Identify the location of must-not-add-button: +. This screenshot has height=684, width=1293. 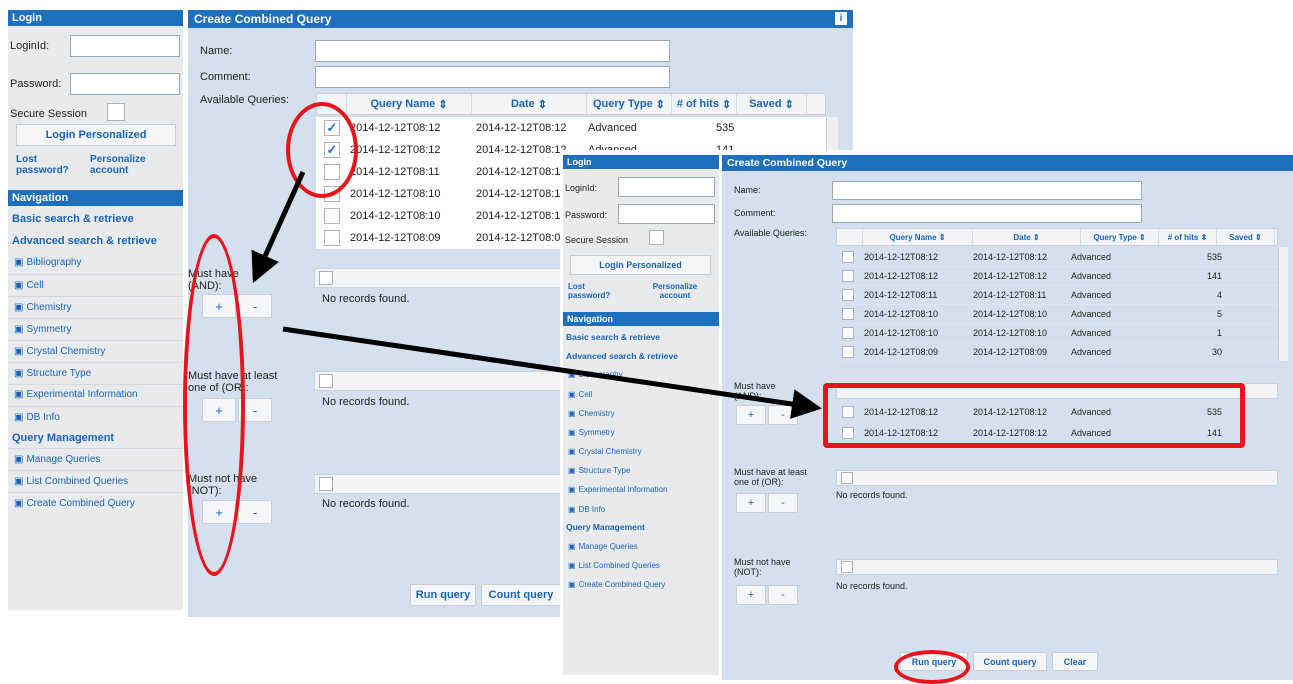
(751, 595).